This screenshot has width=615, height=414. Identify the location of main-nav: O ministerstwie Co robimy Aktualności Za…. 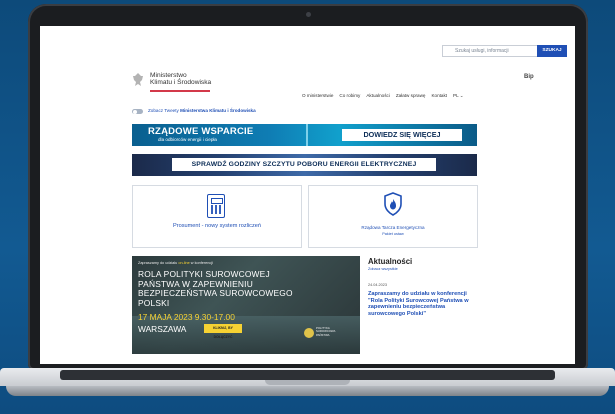
(383, 96).